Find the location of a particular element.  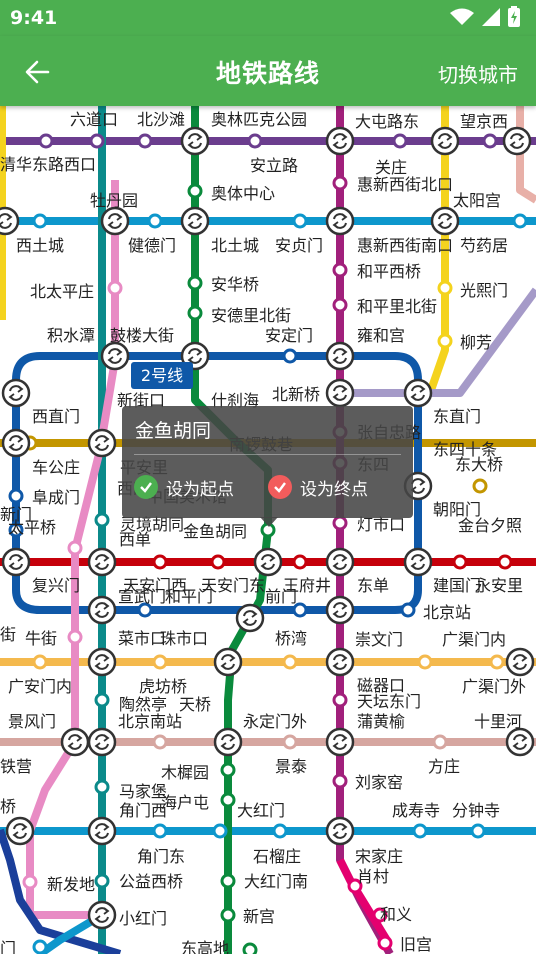

station-label: 清华东路西口 is located at coordinates (48, 164).